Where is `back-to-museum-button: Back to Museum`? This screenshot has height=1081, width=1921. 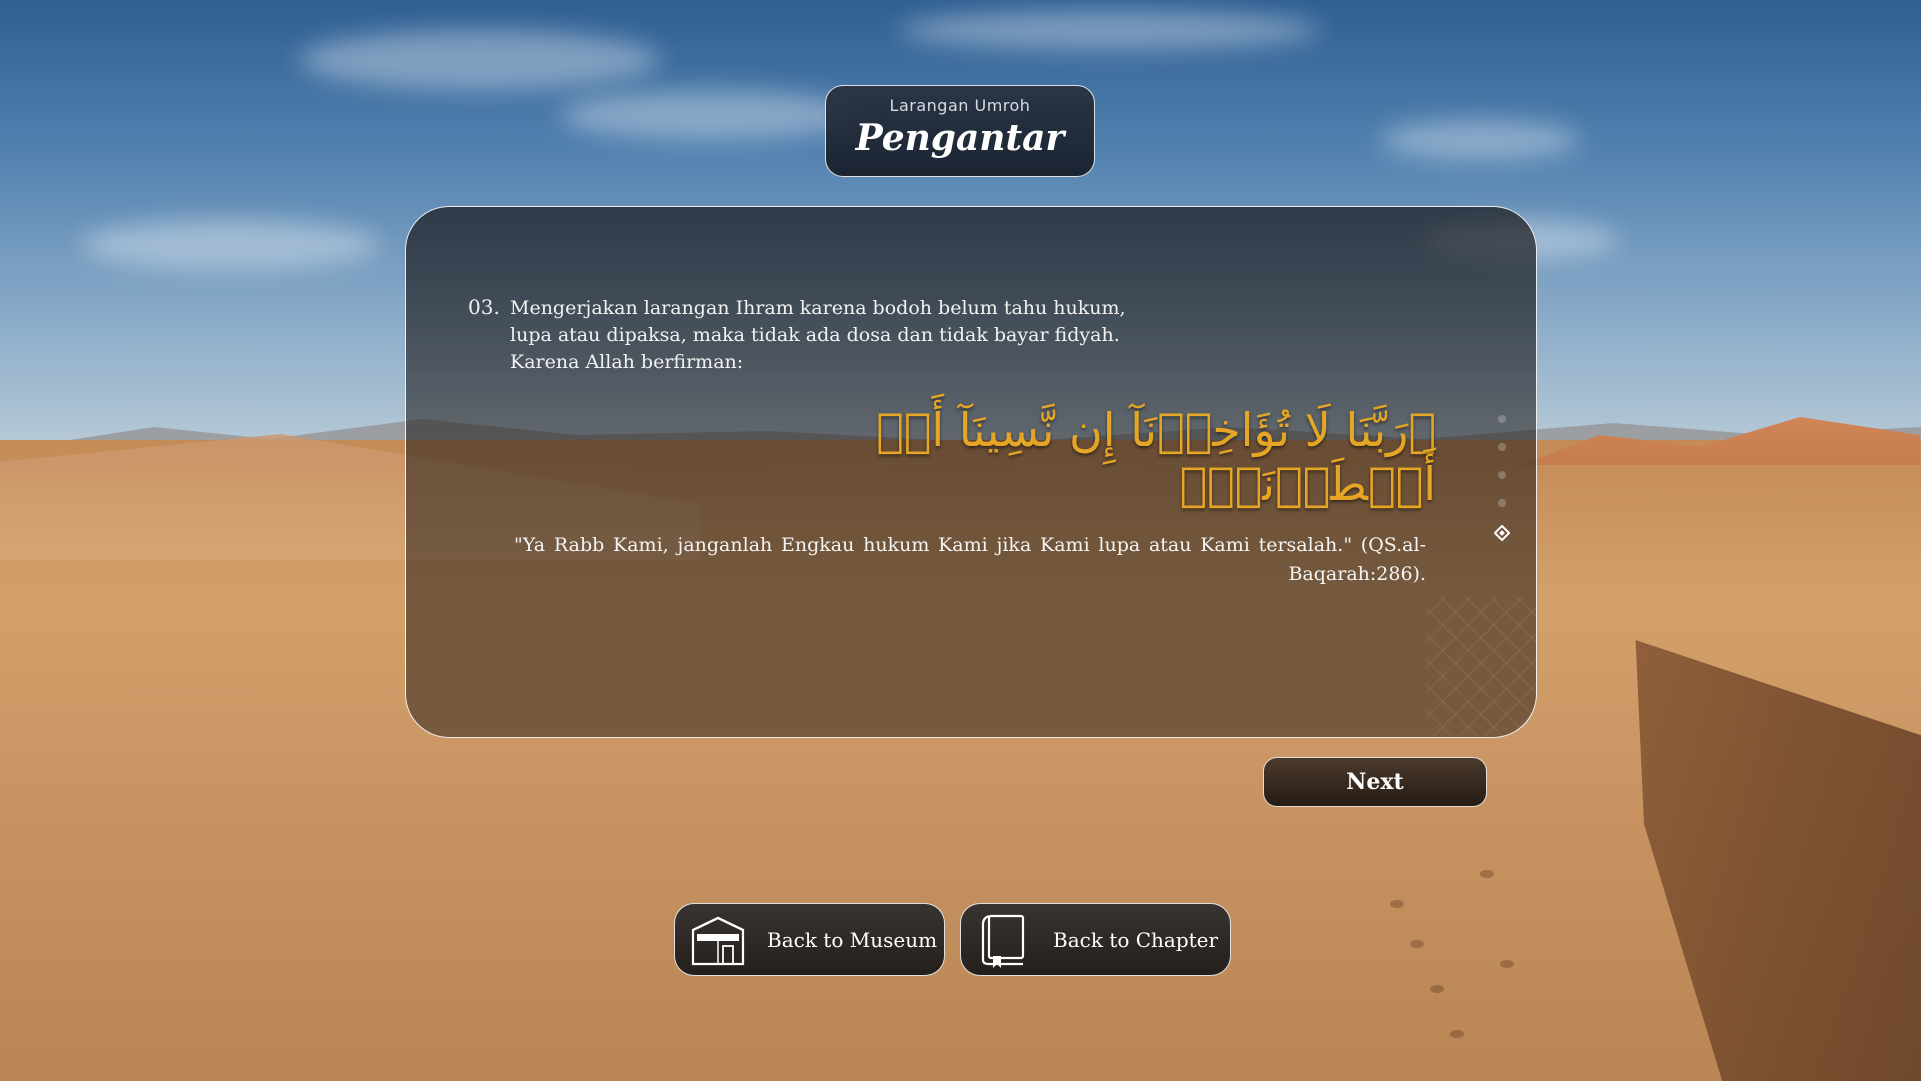
back-to-museum-button: Back to Museum is located at coordinates (809, 939).